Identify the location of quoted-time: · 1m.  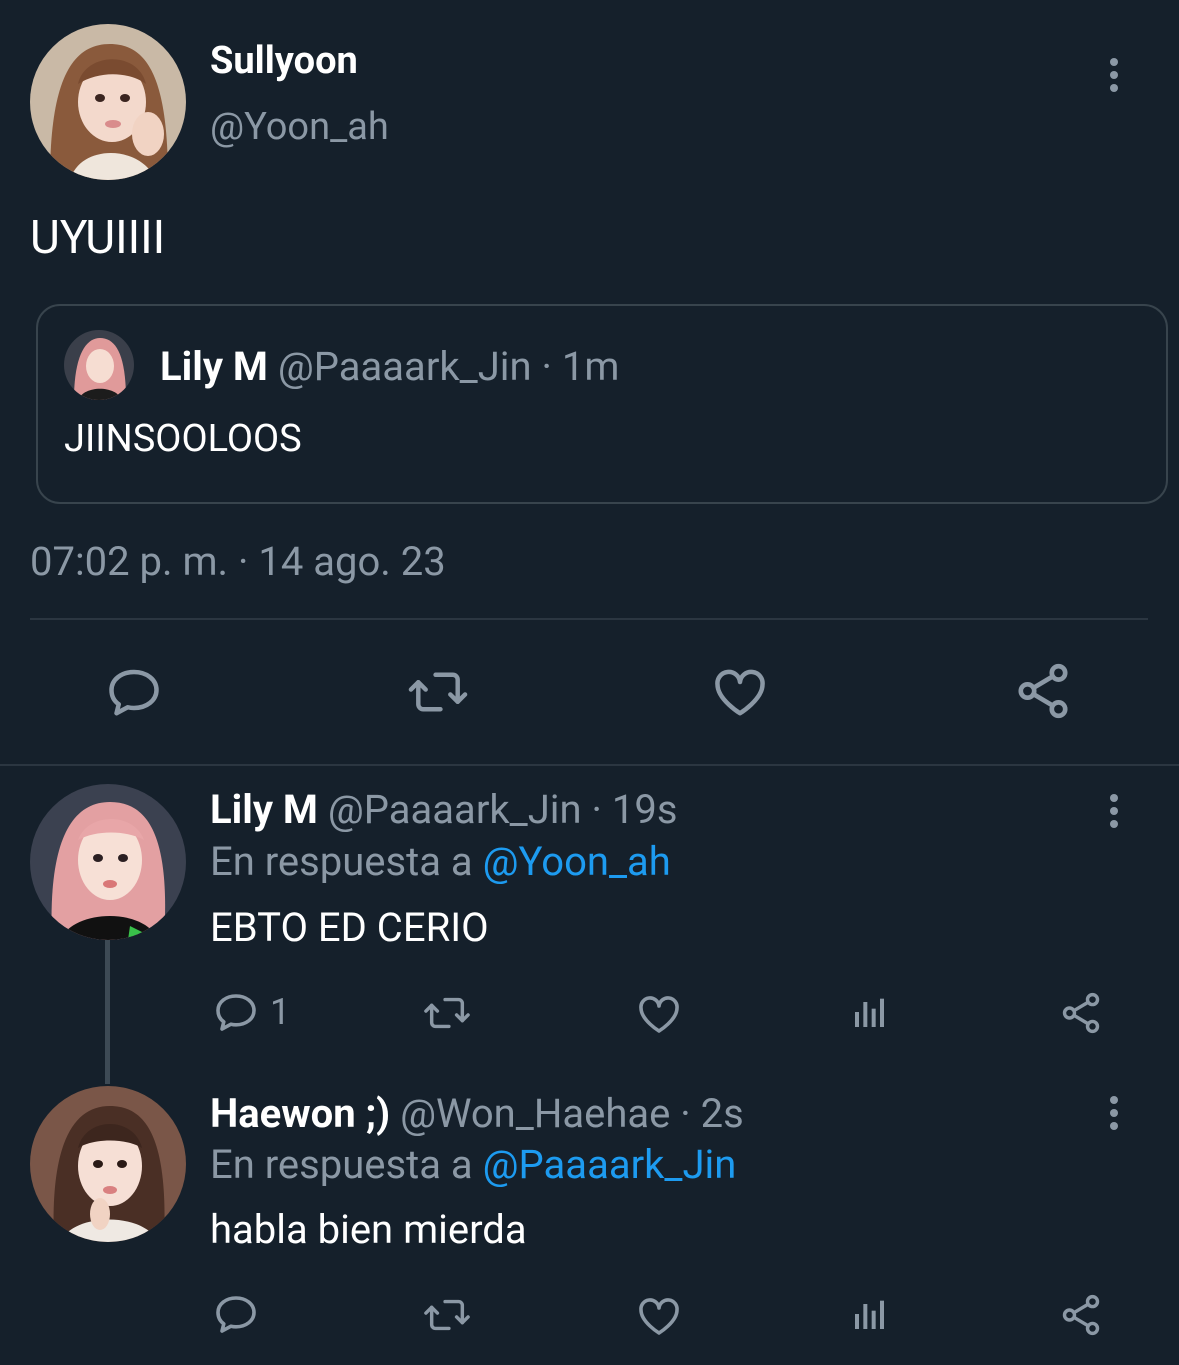
(580, 366).